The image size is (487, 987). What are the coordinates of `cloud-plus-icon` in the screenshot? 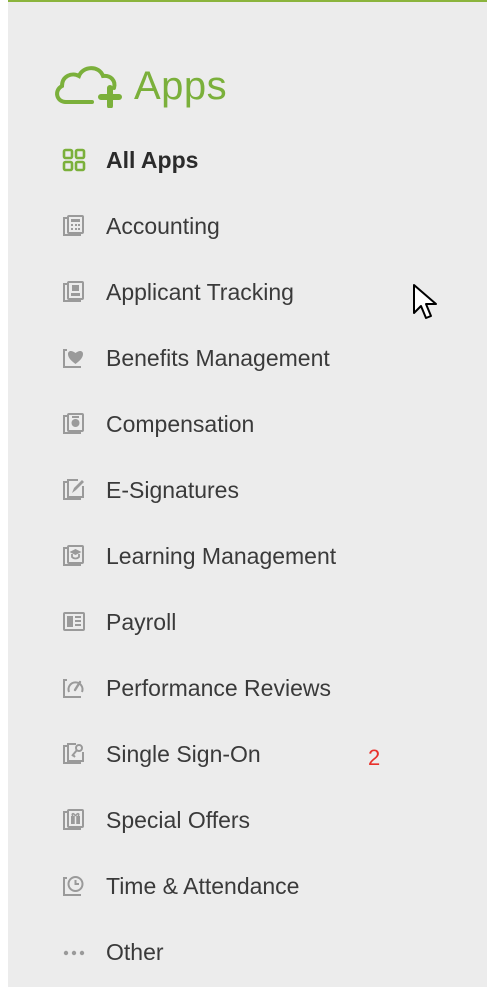 It's located at (88, 87).